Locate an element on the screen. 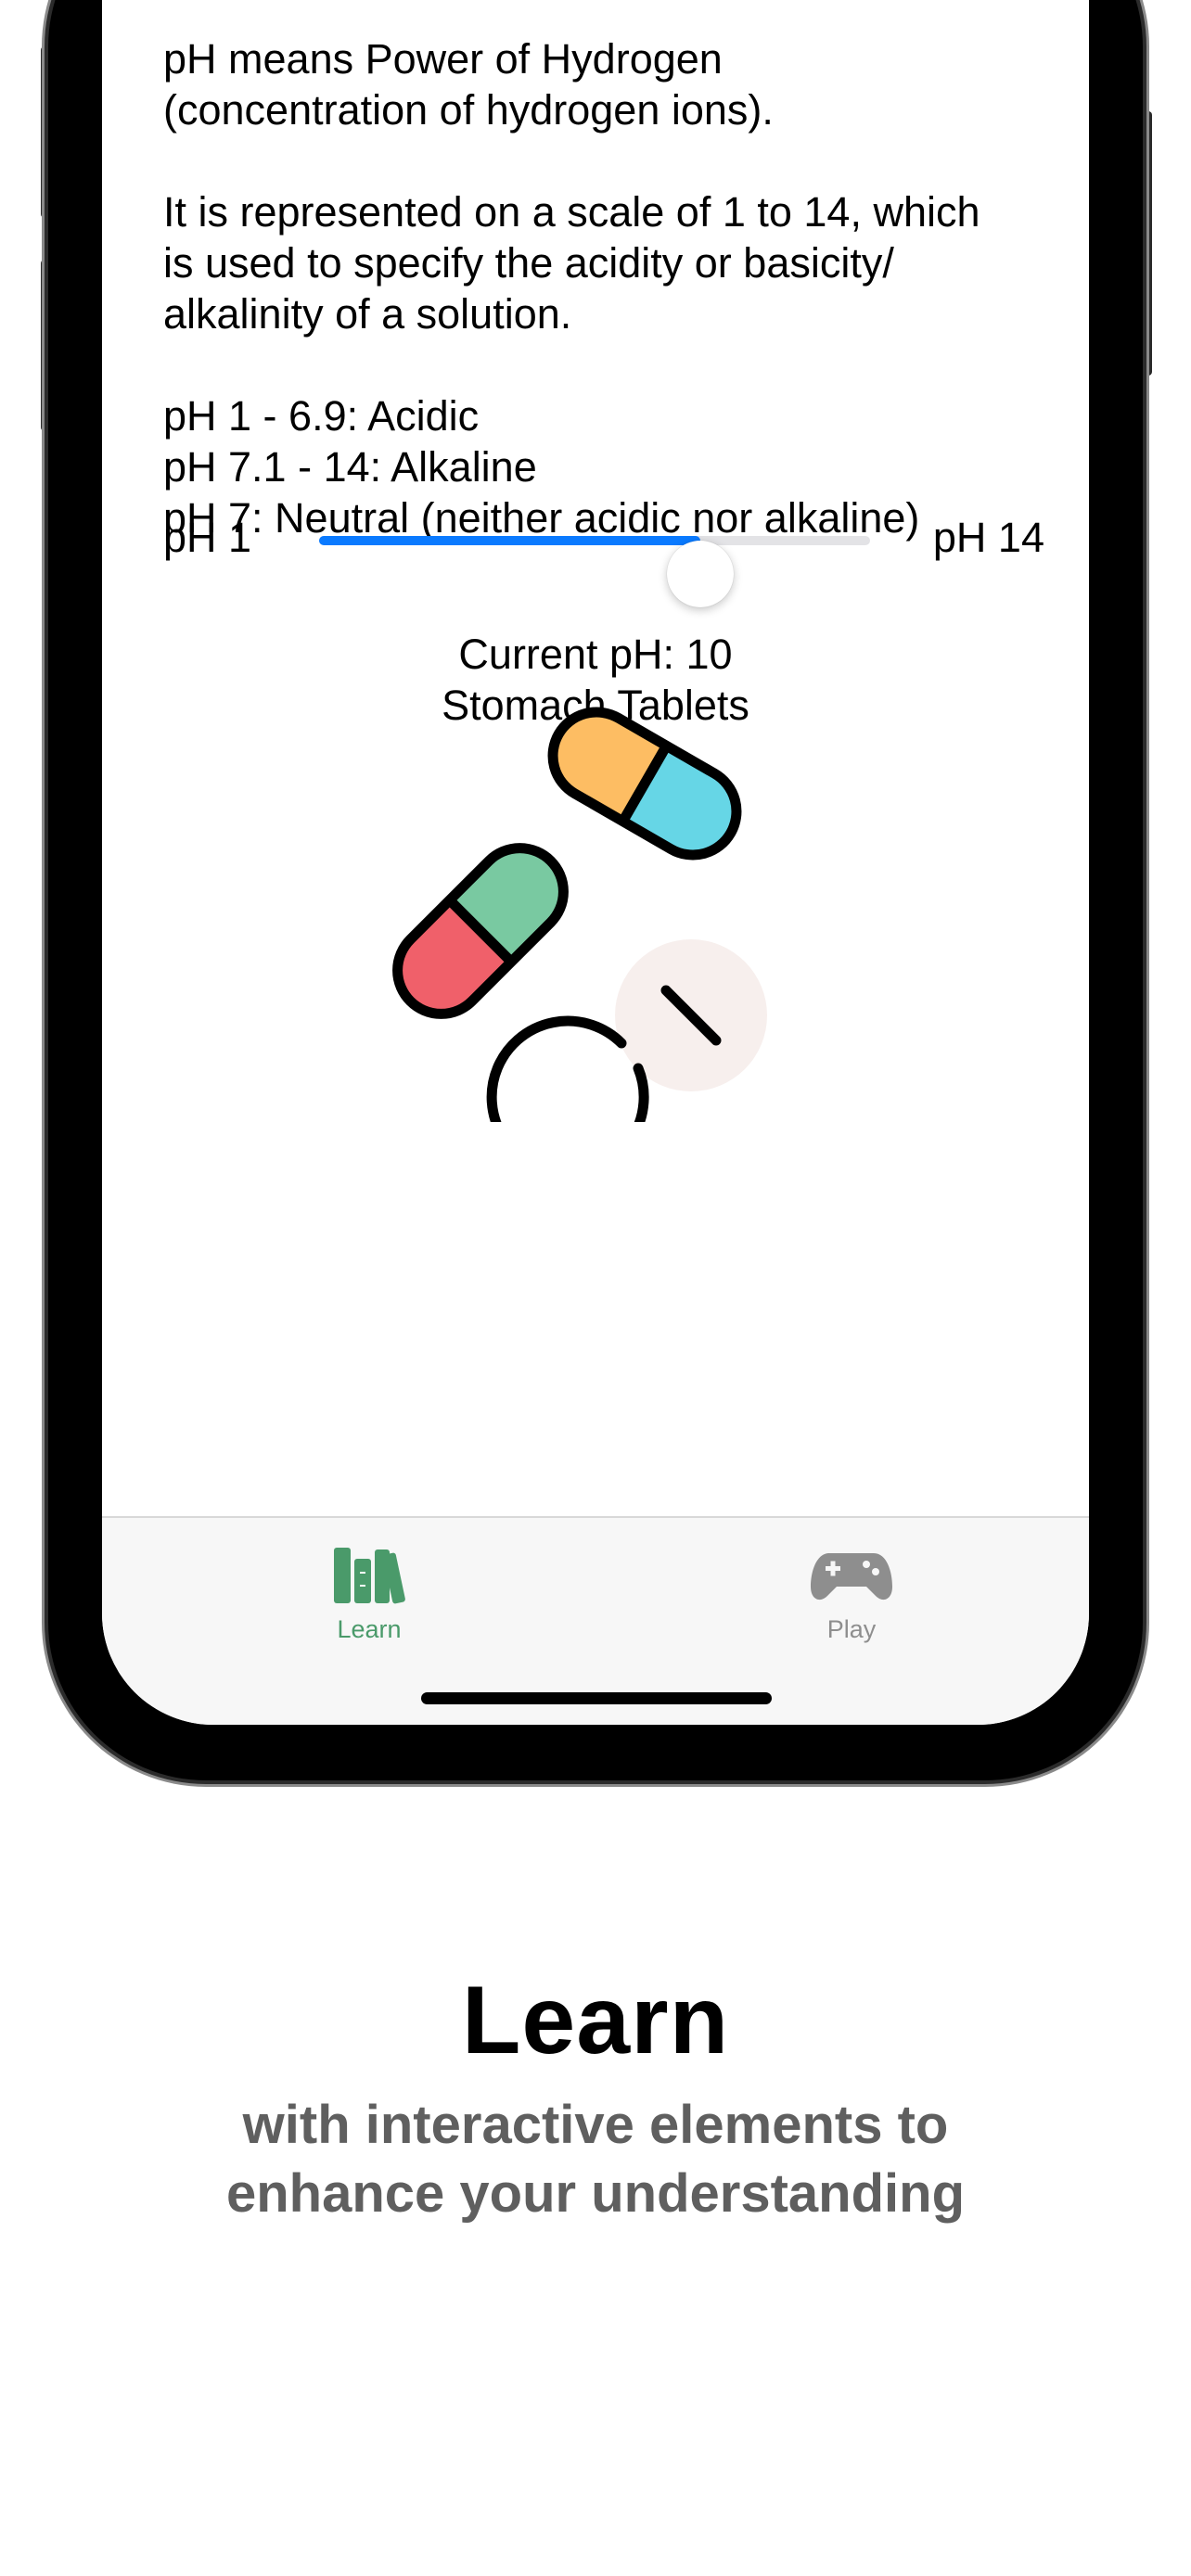  home-indicator is located at coordinates (597, 1698).